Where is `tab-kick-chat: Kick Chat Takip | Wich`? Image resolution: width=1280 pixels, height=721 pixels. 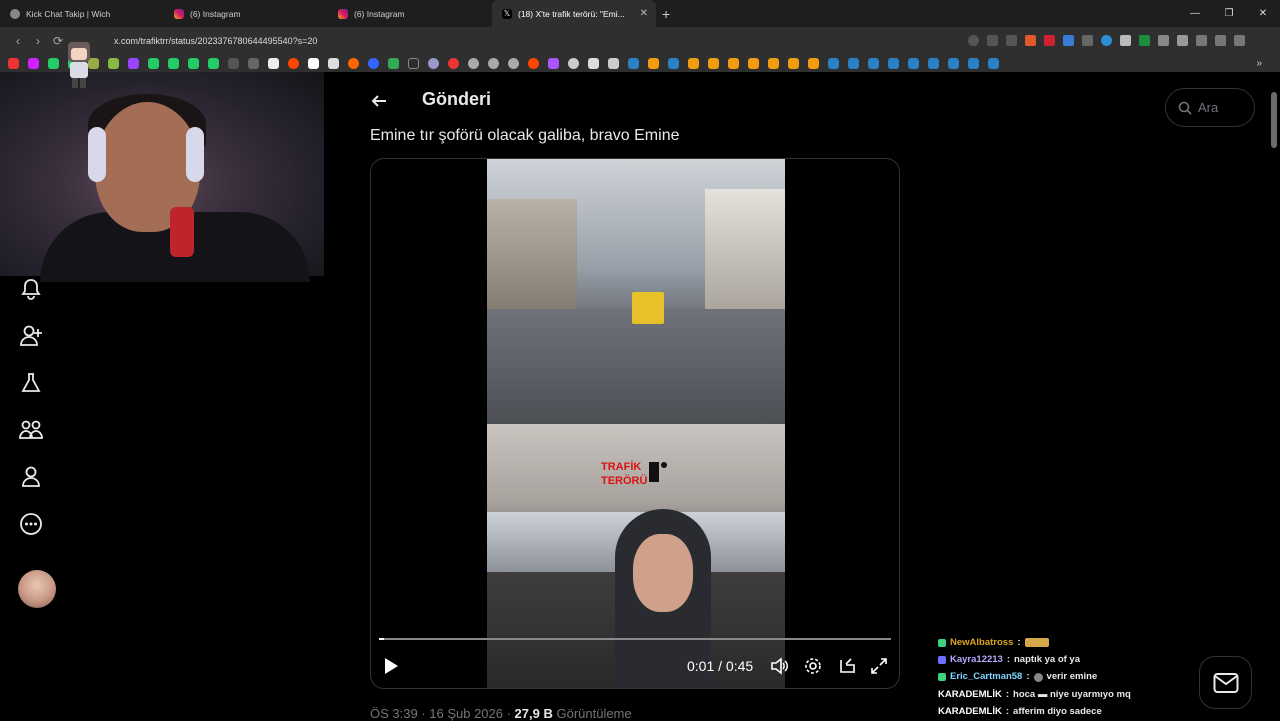 tab-kick-chat: Kick Chat Takip | Wich is located at coordinates (82, 13).